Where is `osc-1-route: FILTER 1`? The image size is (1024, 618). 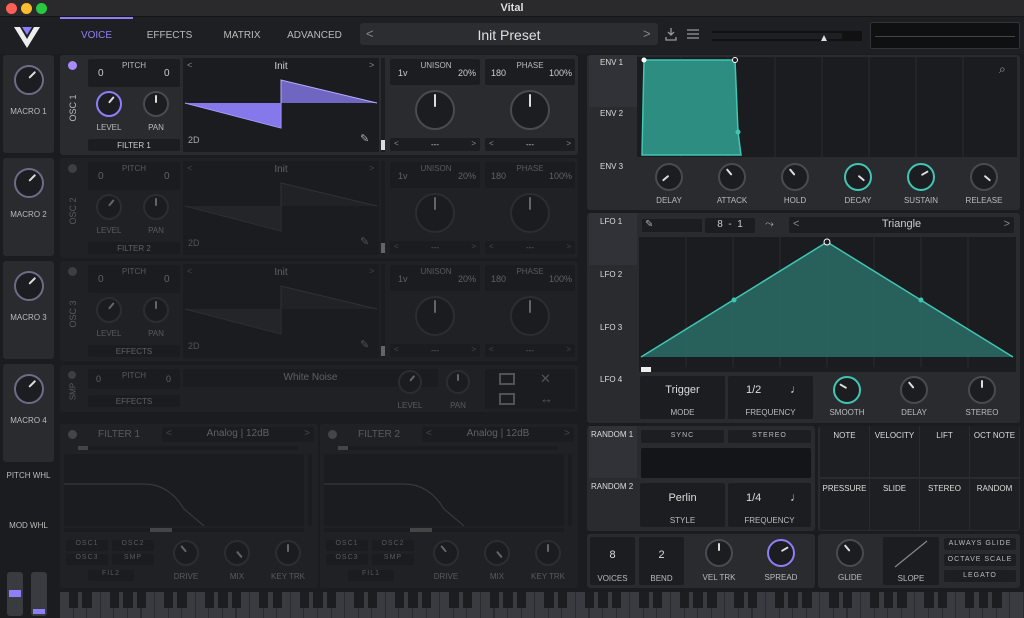 osc-1-route: FILTER 1 is located at coordinates (134, 145).